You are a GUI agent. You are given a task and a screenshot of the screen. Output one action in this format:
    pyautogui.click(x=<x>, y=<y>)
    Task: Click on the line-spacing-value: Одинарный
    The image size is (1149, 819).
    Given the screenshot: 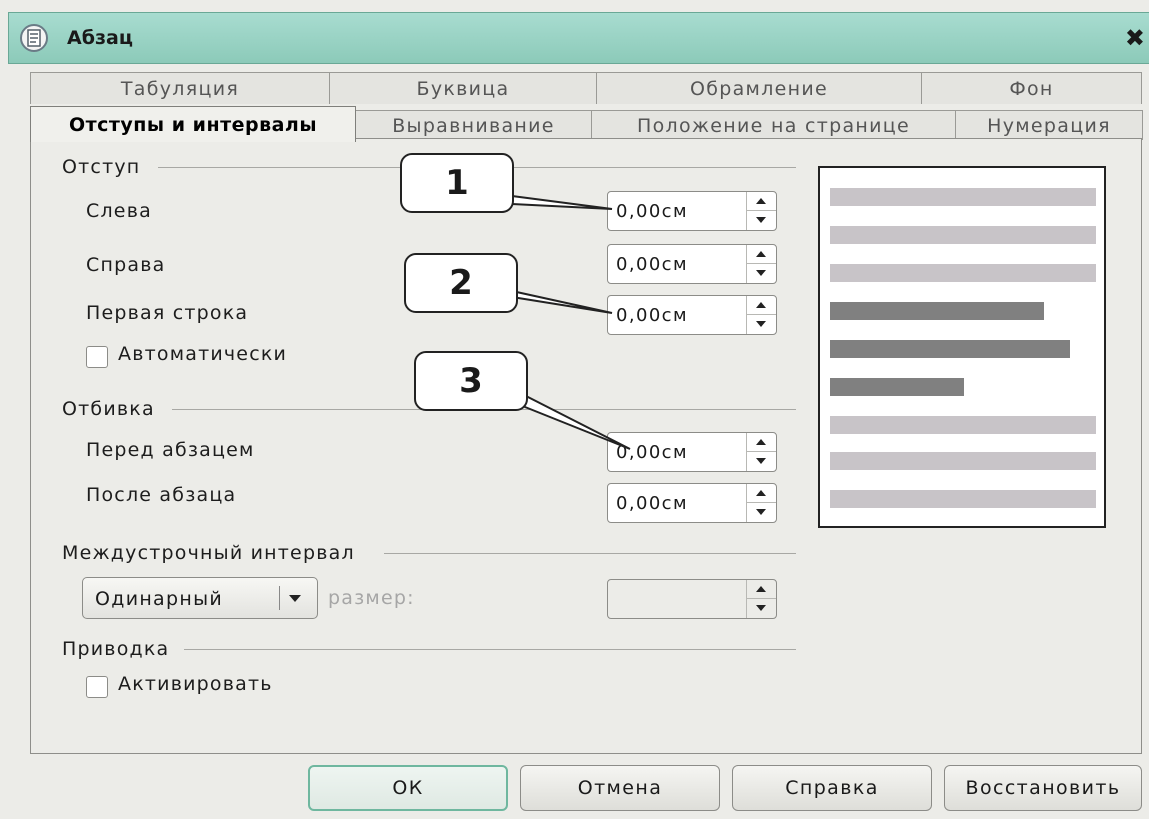 What is the action you would take?
    pyautogui.click(x=159, y=599)
    